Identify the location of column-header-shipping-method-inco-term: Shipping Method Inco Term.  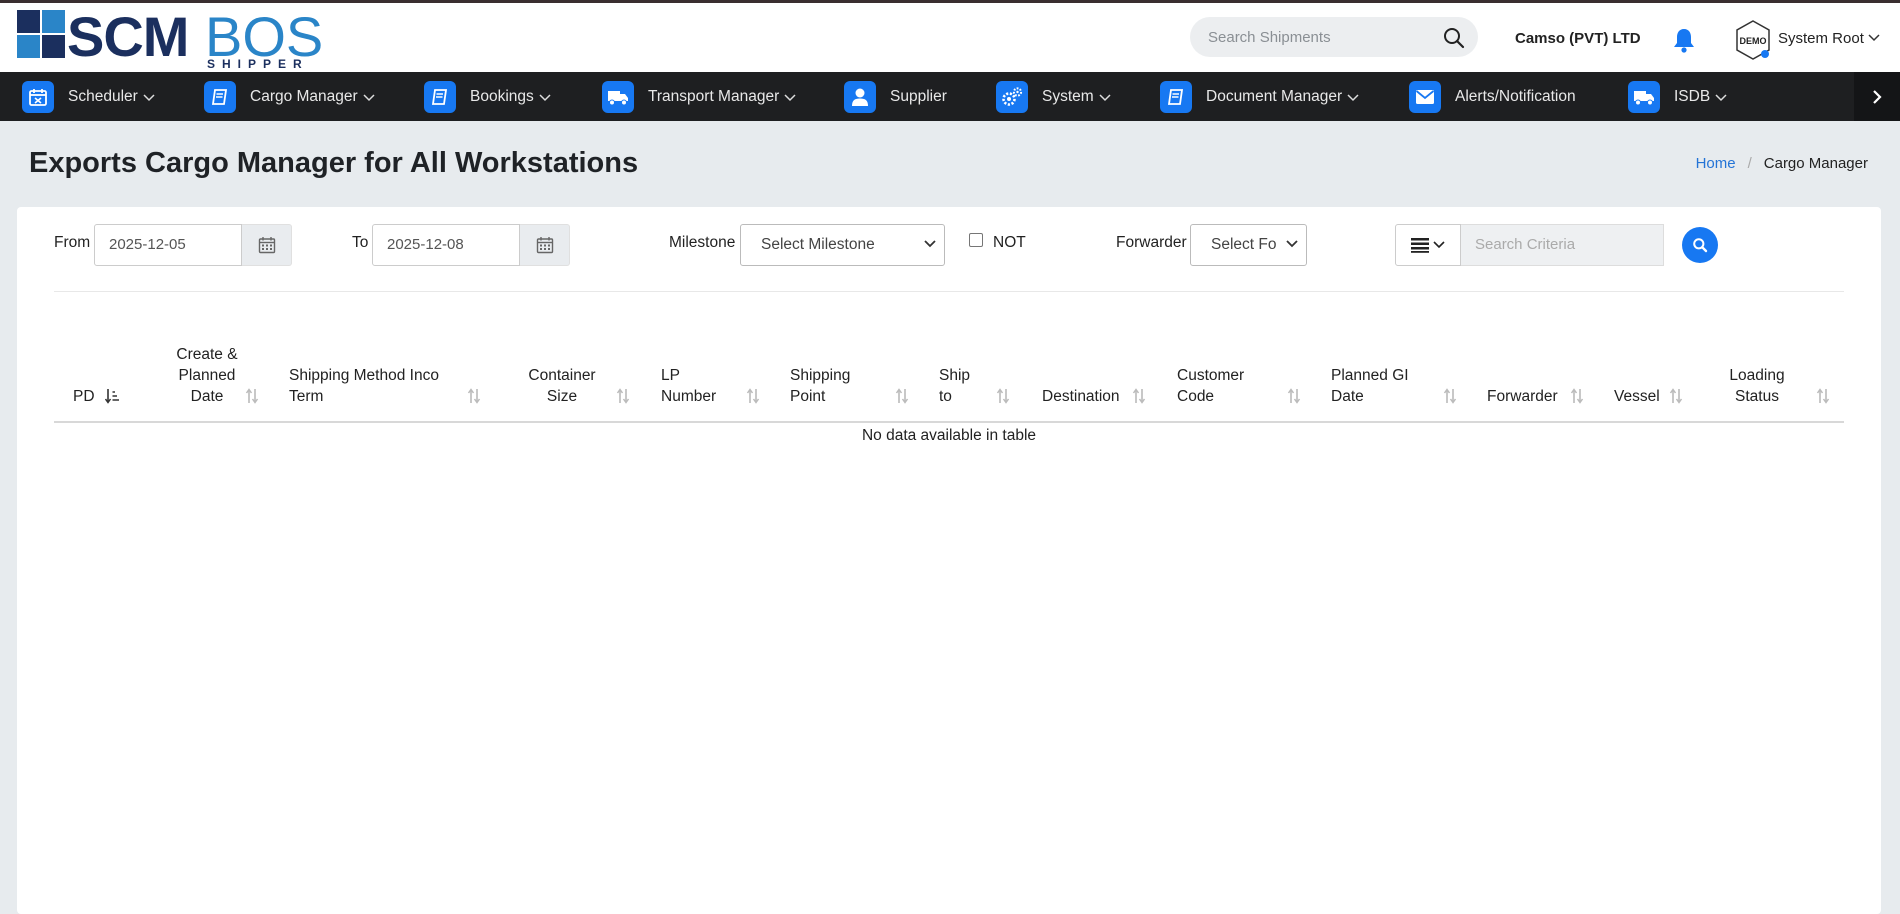
(364, 386).